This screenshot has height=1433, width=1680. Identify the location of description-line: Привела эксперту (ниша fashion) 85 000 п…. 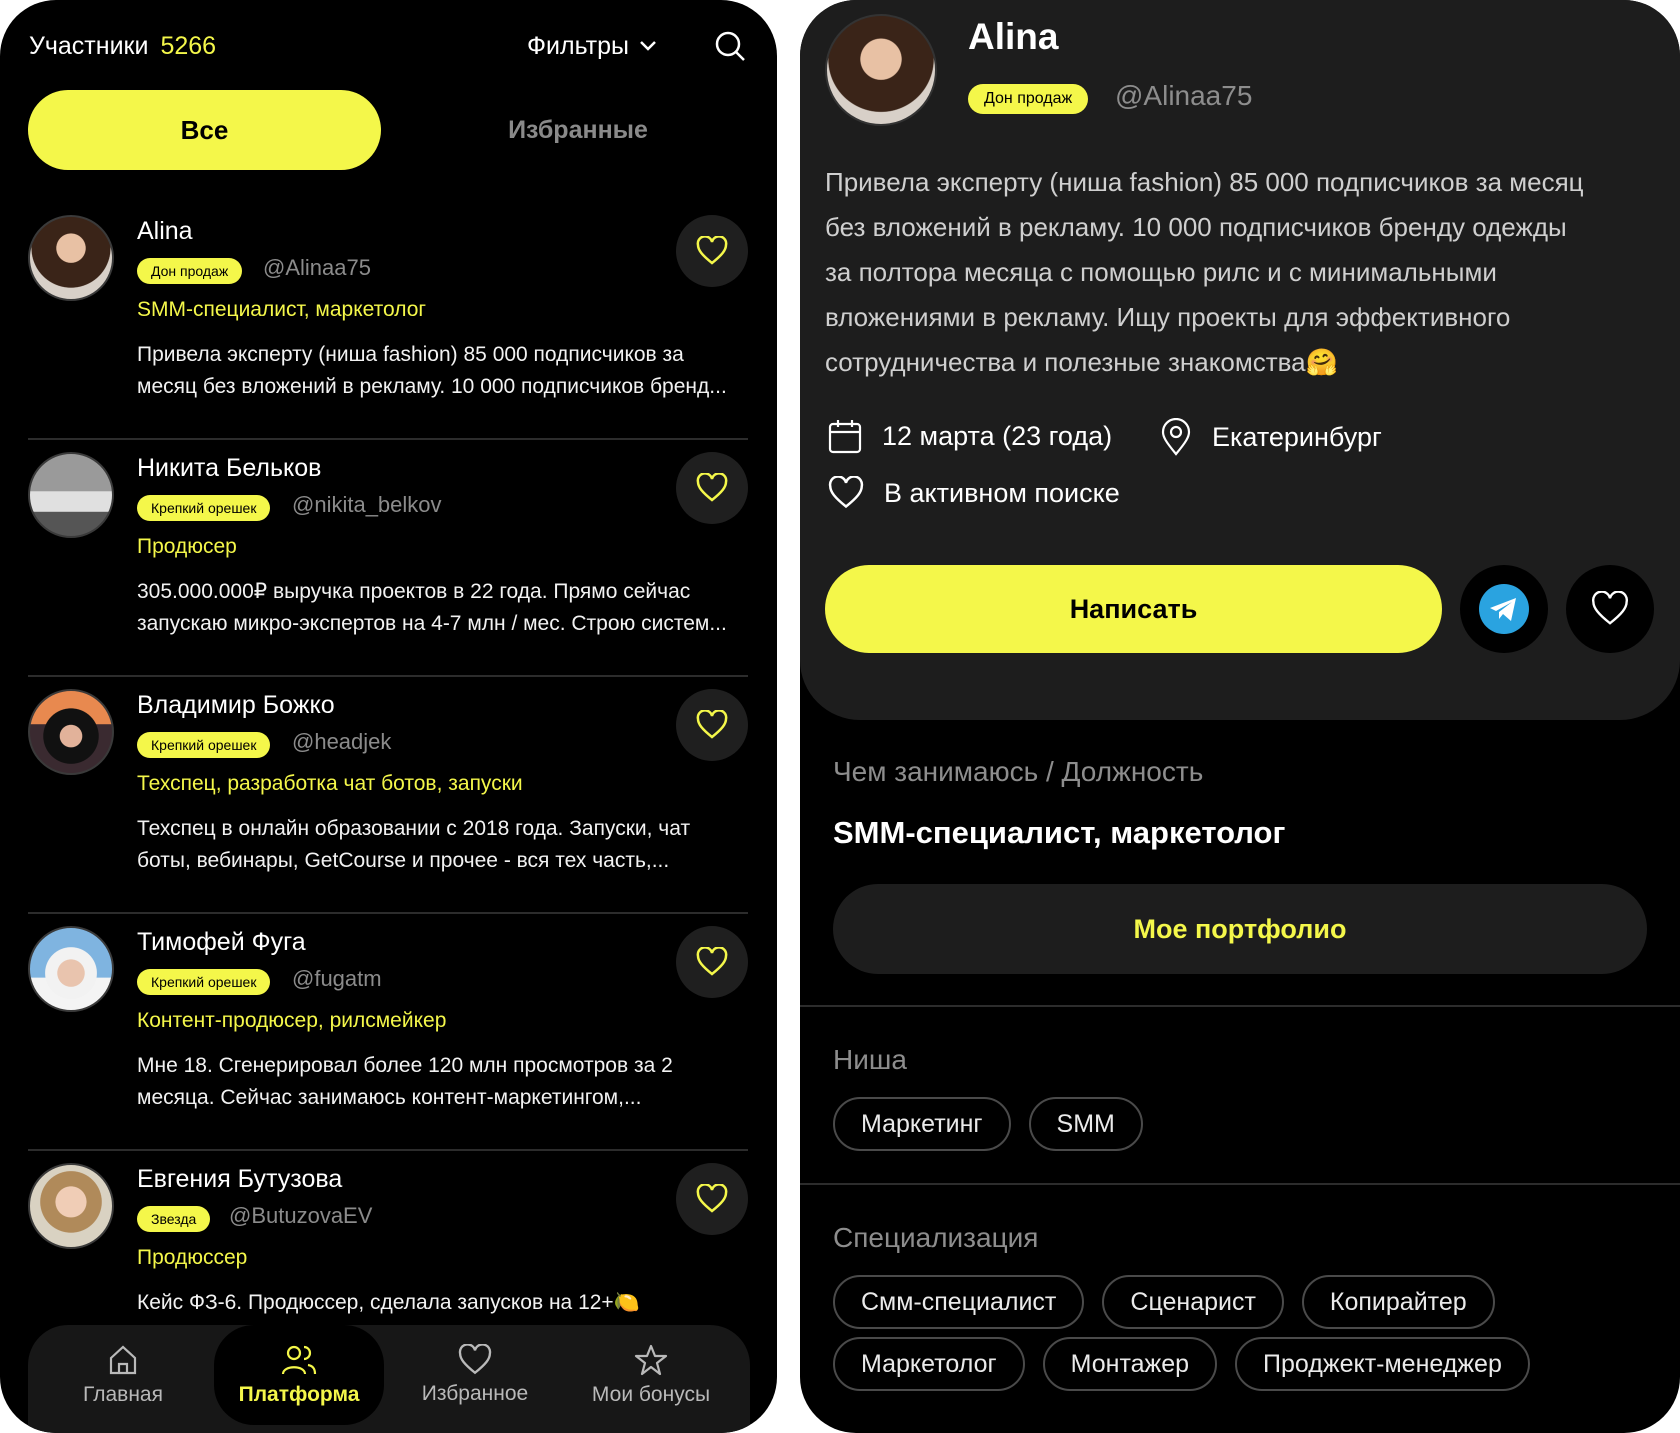
(410, 354).